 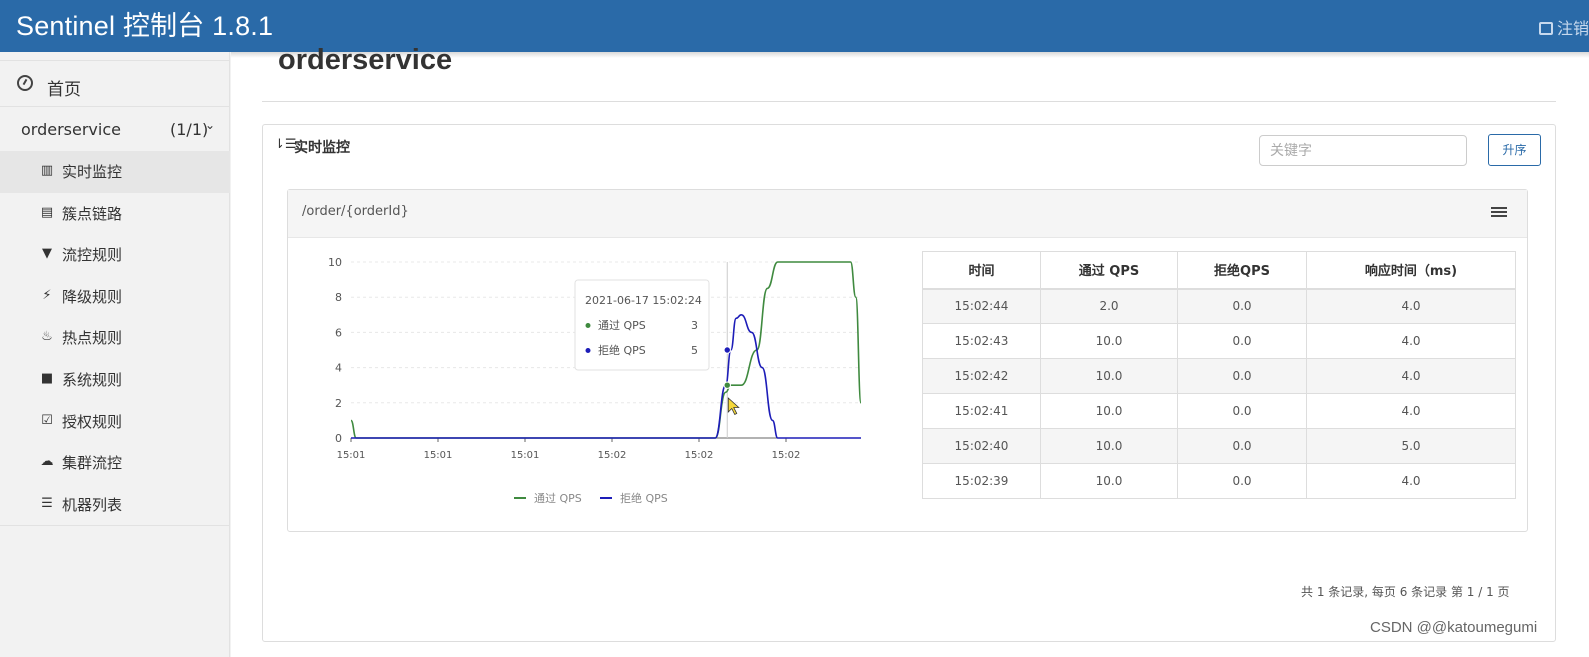 What do you see at coordinates (622, 350) in the screenshot?
I see `tooltip-series-name: 拒绝 QPS` at bounding box center [622, 350].